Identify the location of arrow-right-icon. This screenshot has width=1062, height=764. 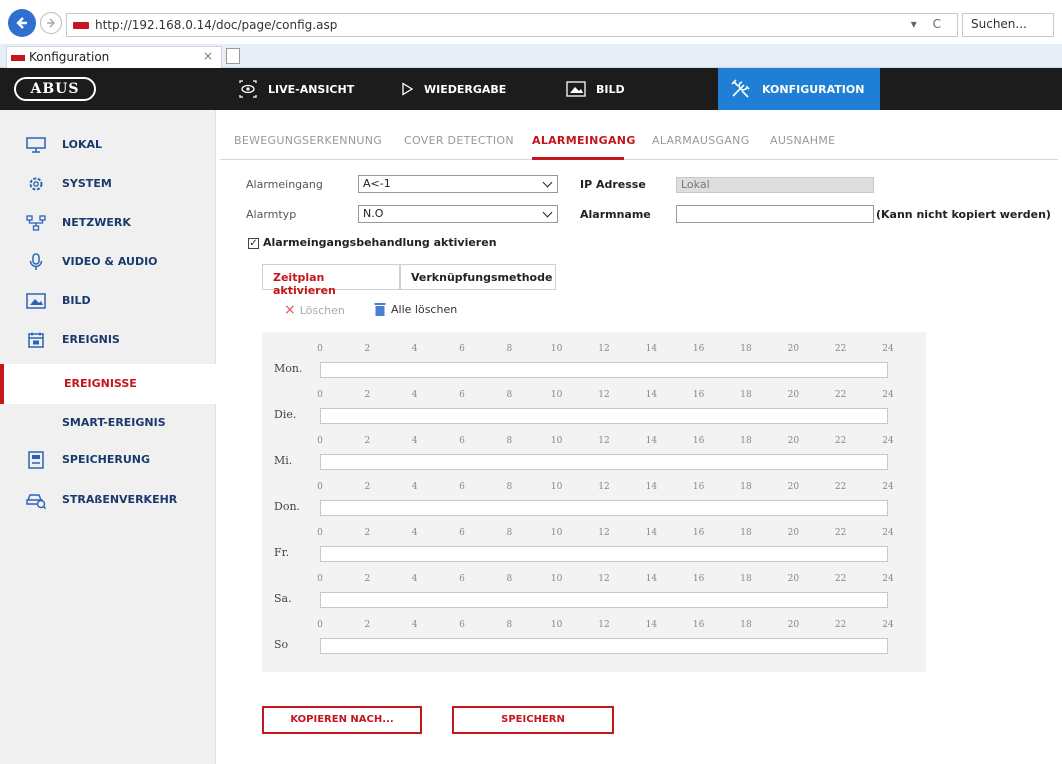
(51, 23).